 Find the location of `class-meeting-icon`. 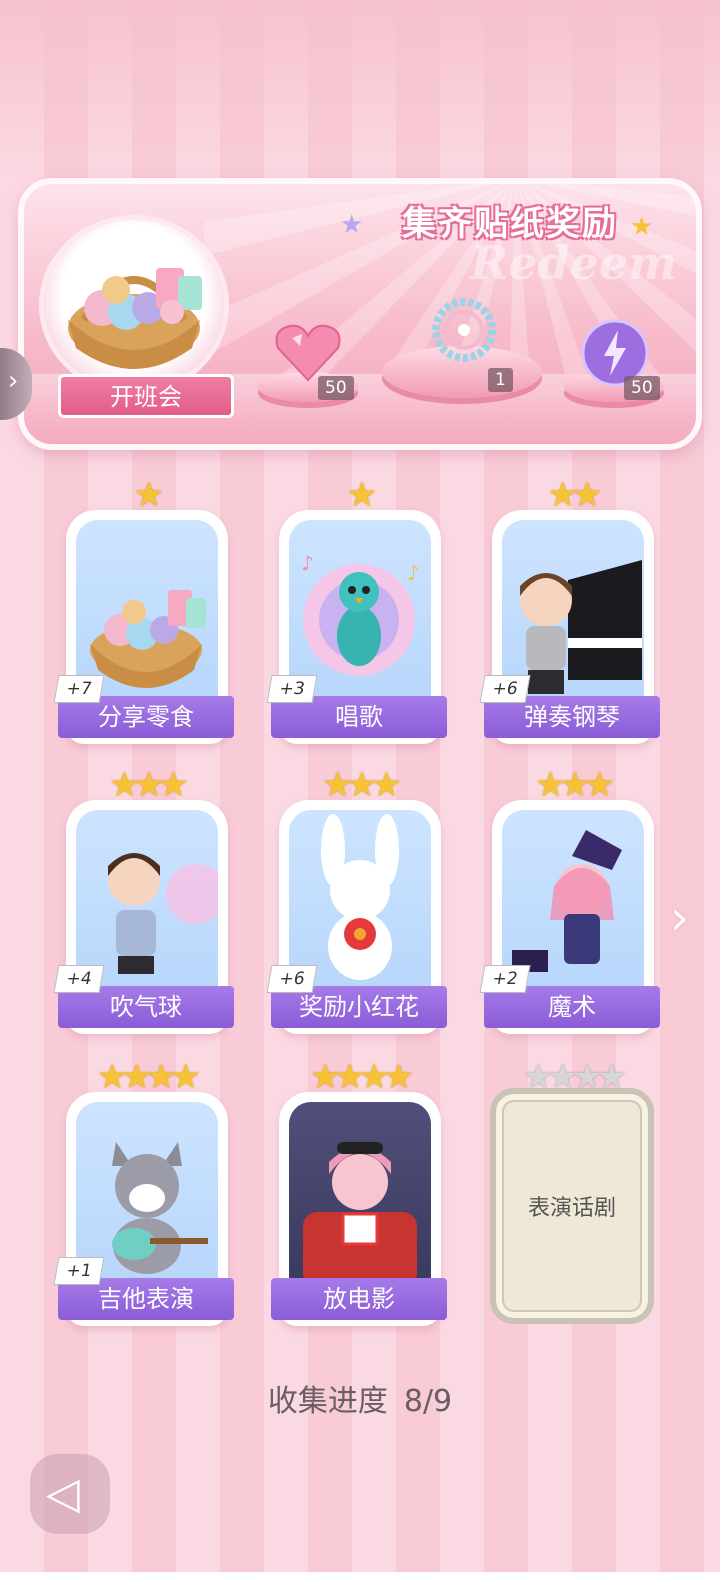

class-meeting-icon is located at coordinates (134, 305).